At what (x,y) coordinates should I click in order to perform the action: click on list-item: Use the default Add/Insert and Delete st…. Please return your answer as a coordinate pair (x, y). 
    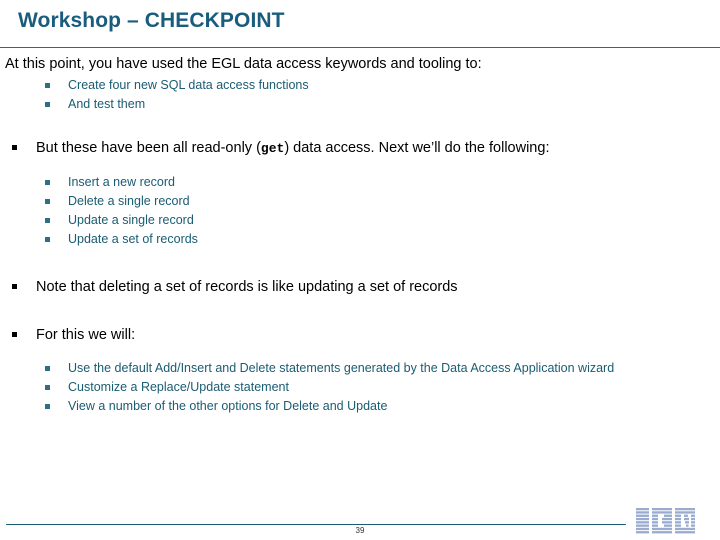
    Looking at the image, I should click on (381, 368).